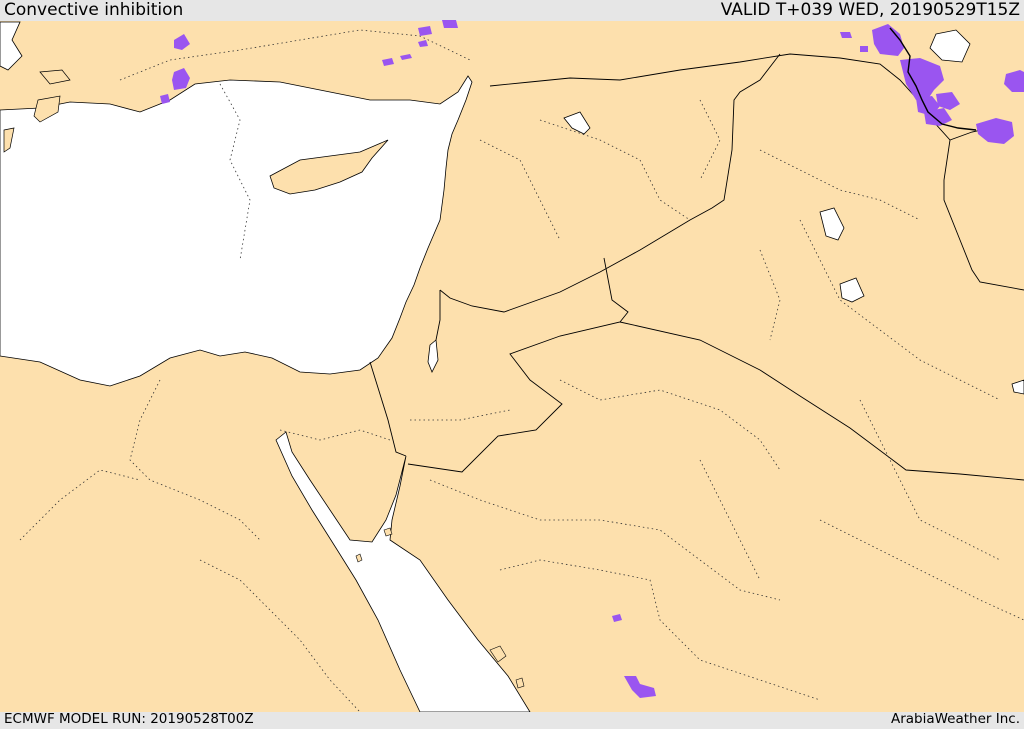 This screenshot has height=729, width=1024. I want to click on valid-time-label: VALID T+039 WED, 20190529T15Z, so click(870, 10).